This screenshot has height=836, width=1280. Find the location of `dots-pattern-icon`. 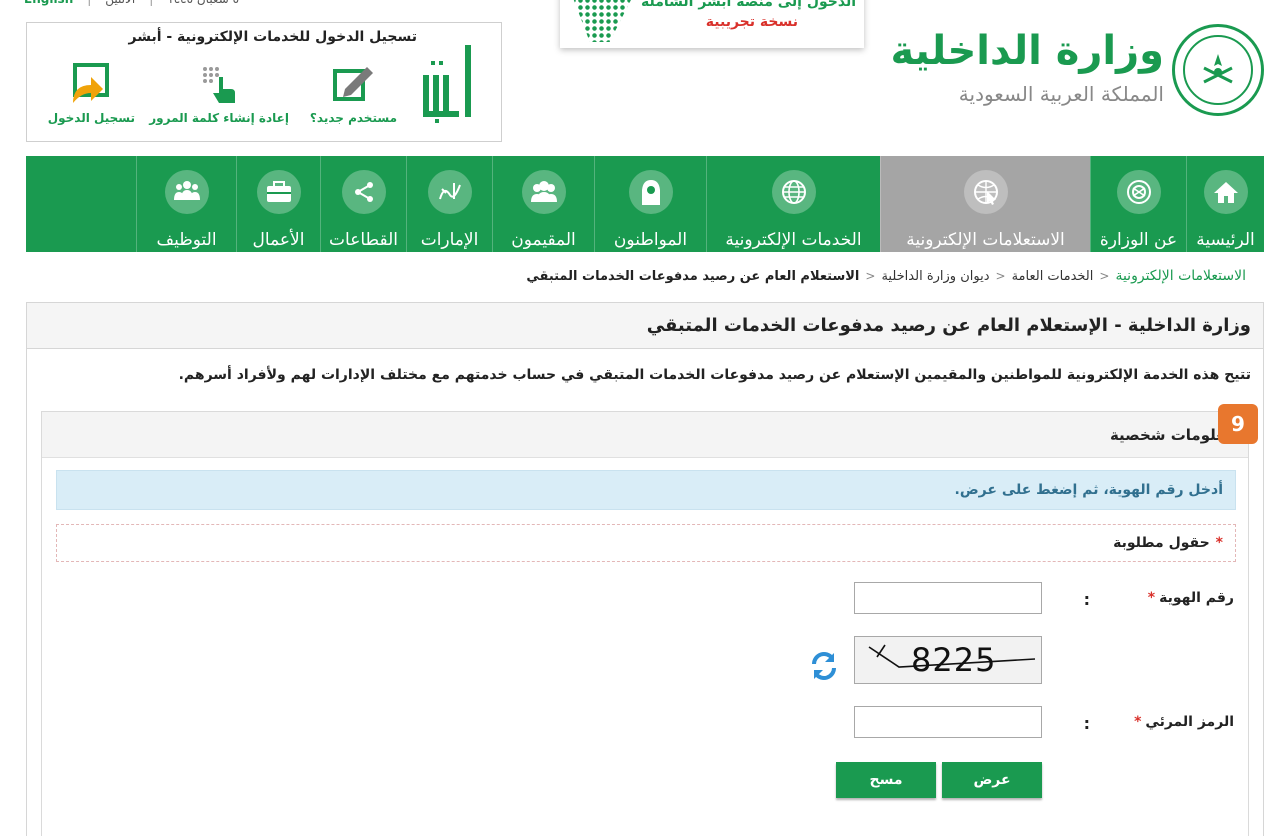

dots-pattern-icon is located at coordinates (603, 21).